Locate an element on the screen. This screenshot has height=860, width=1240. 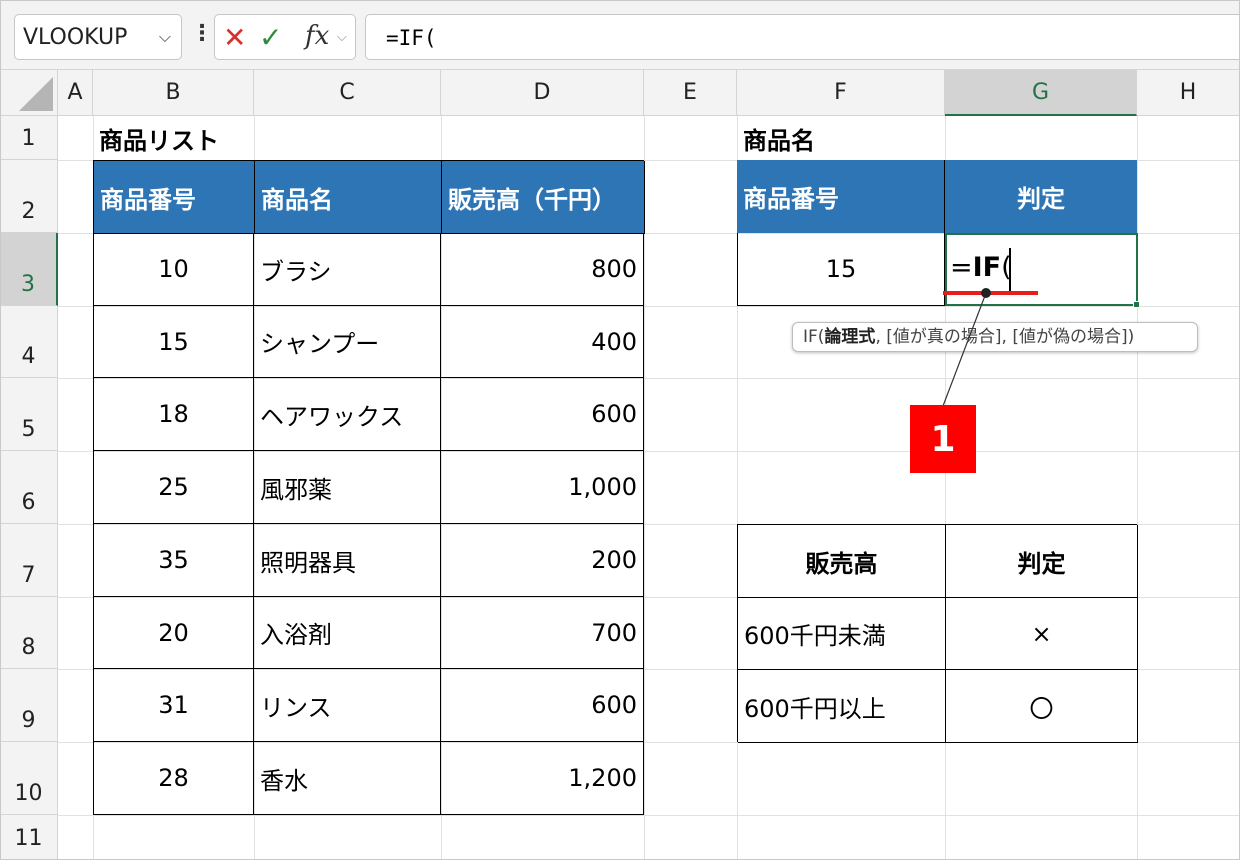
criteria-table: 販売高 判定 600千円未満 × 600千円以上 〇 is located at coordinates (937, 633).